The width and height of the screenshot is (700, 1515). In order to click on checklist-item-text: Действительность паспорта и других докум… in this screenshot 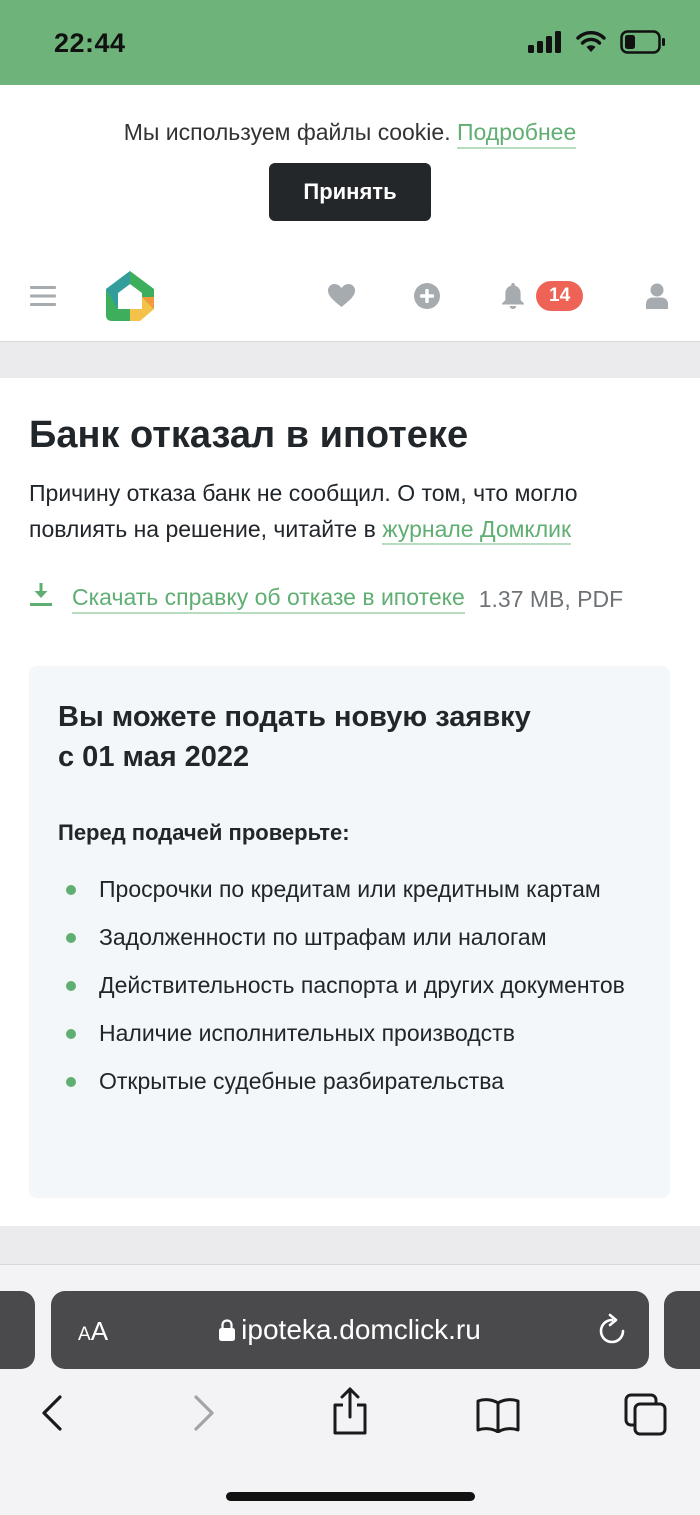, I will do `click(362, 985)`.